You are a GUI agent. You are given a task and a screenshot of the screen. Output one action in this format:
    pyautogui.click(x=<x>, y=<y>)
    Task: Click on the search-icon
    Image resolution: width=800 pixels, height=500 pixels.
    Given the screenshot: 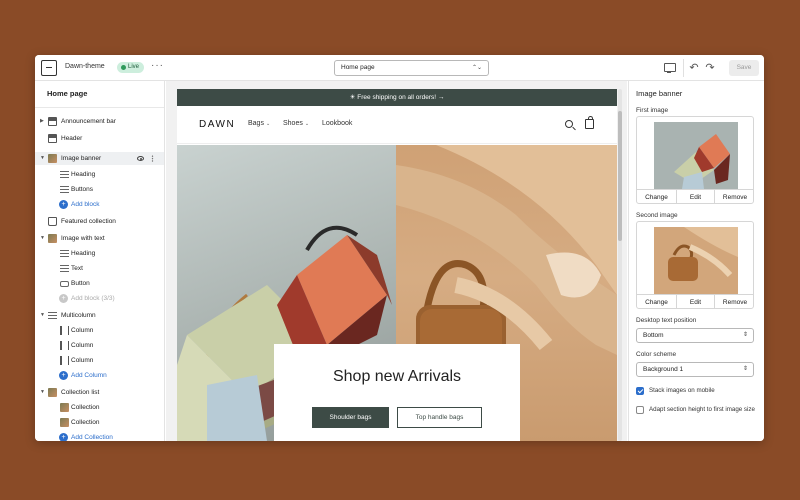 What is the action you would take?
    pyautogui.click(x=569, y=124)
    